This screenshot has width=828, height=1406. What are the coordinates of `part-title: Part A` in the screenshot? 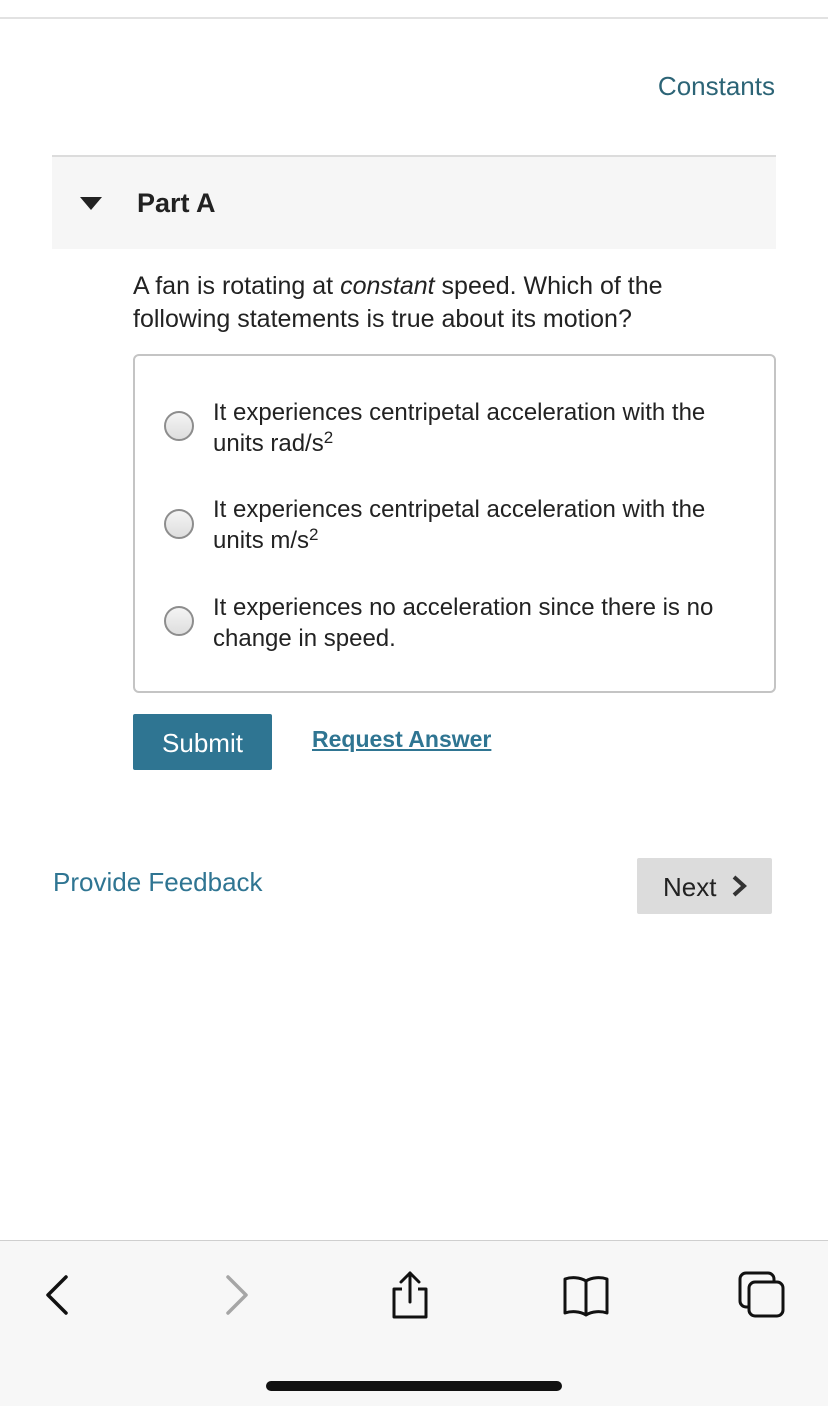 It's located at (176, 203).